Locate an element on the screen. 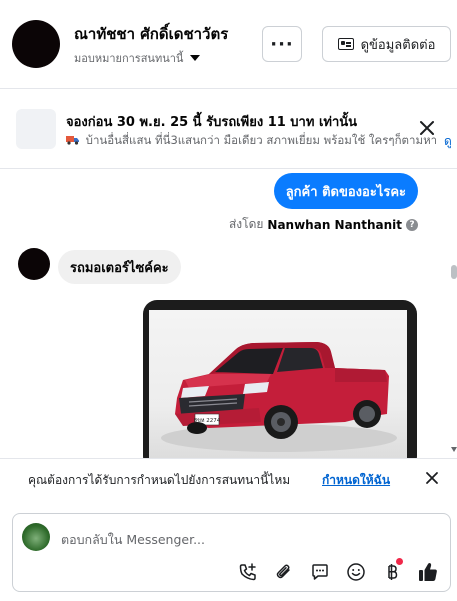 This screenshot has height=601, width=457. incoming-message-bubble: รถมอเตอร์ไซค์คะ is located at coordinates (119, 267).